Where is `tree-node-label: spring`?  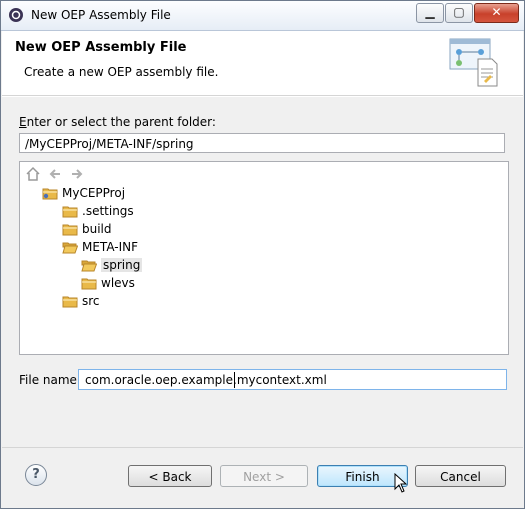
tree-node-label: spring is located at coordinates (122, 265).